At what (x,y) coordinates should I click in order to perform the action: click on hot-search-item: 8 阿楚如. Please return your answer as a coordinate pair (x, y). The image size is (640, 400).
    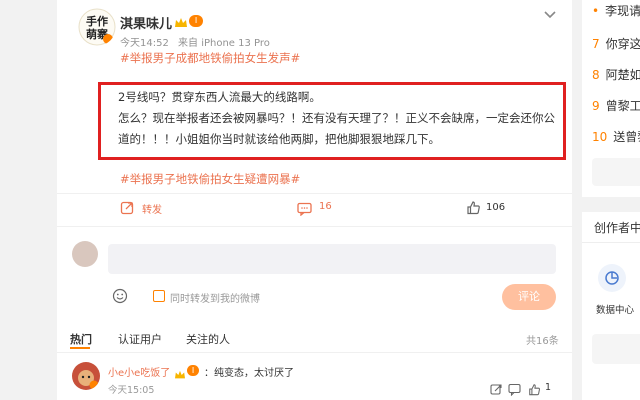
    Looking at the image, I should click on (616, 74).